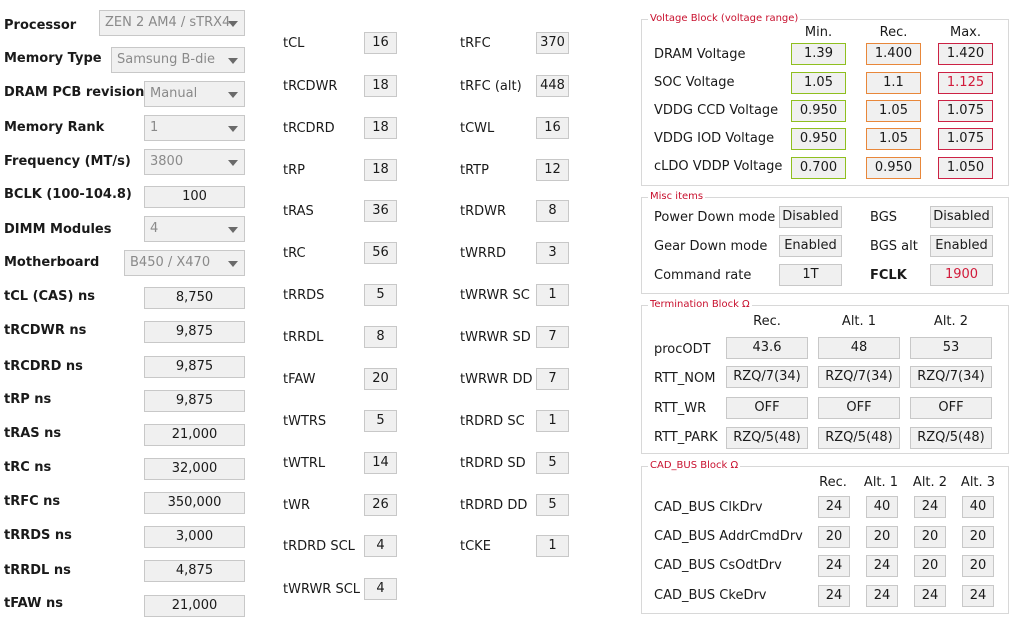 Image resolution: width=1021 pixels, height=622 pixels. I want to click on processor-select: ZEN 2 AM4 / sTRX4, so click(172, 23).